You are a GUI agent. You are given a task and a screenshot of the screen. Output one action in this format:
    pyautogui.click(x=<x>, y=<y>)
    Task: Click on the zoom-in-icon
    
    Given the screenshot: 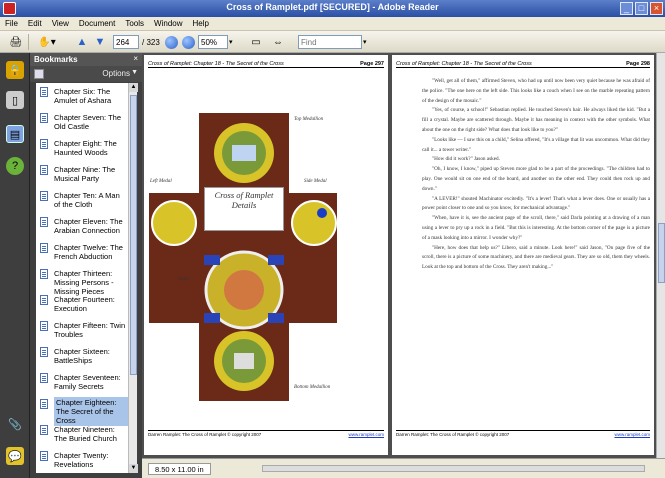 What is the action you would take?
    pyautogui.click(x=188, y=42)
    